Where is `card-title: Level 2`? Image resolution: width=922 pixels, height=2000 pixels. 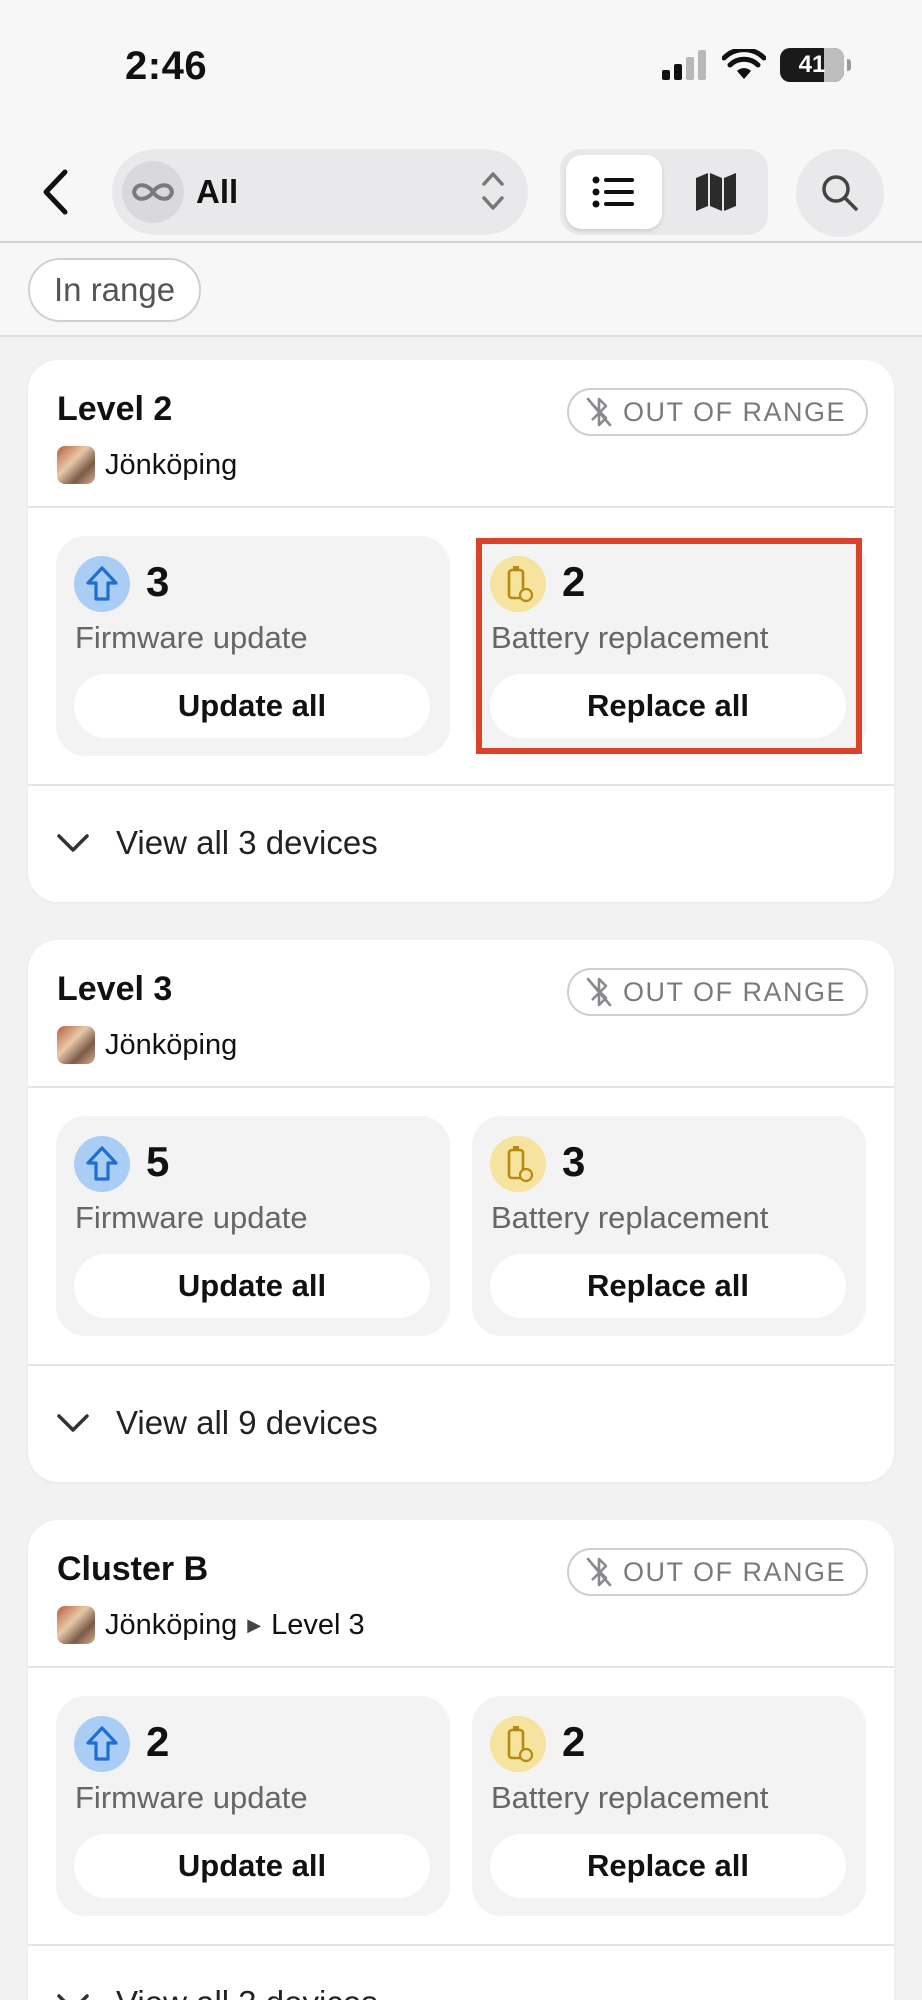 card-title: Level 2 is located at coordinates (115, 409).